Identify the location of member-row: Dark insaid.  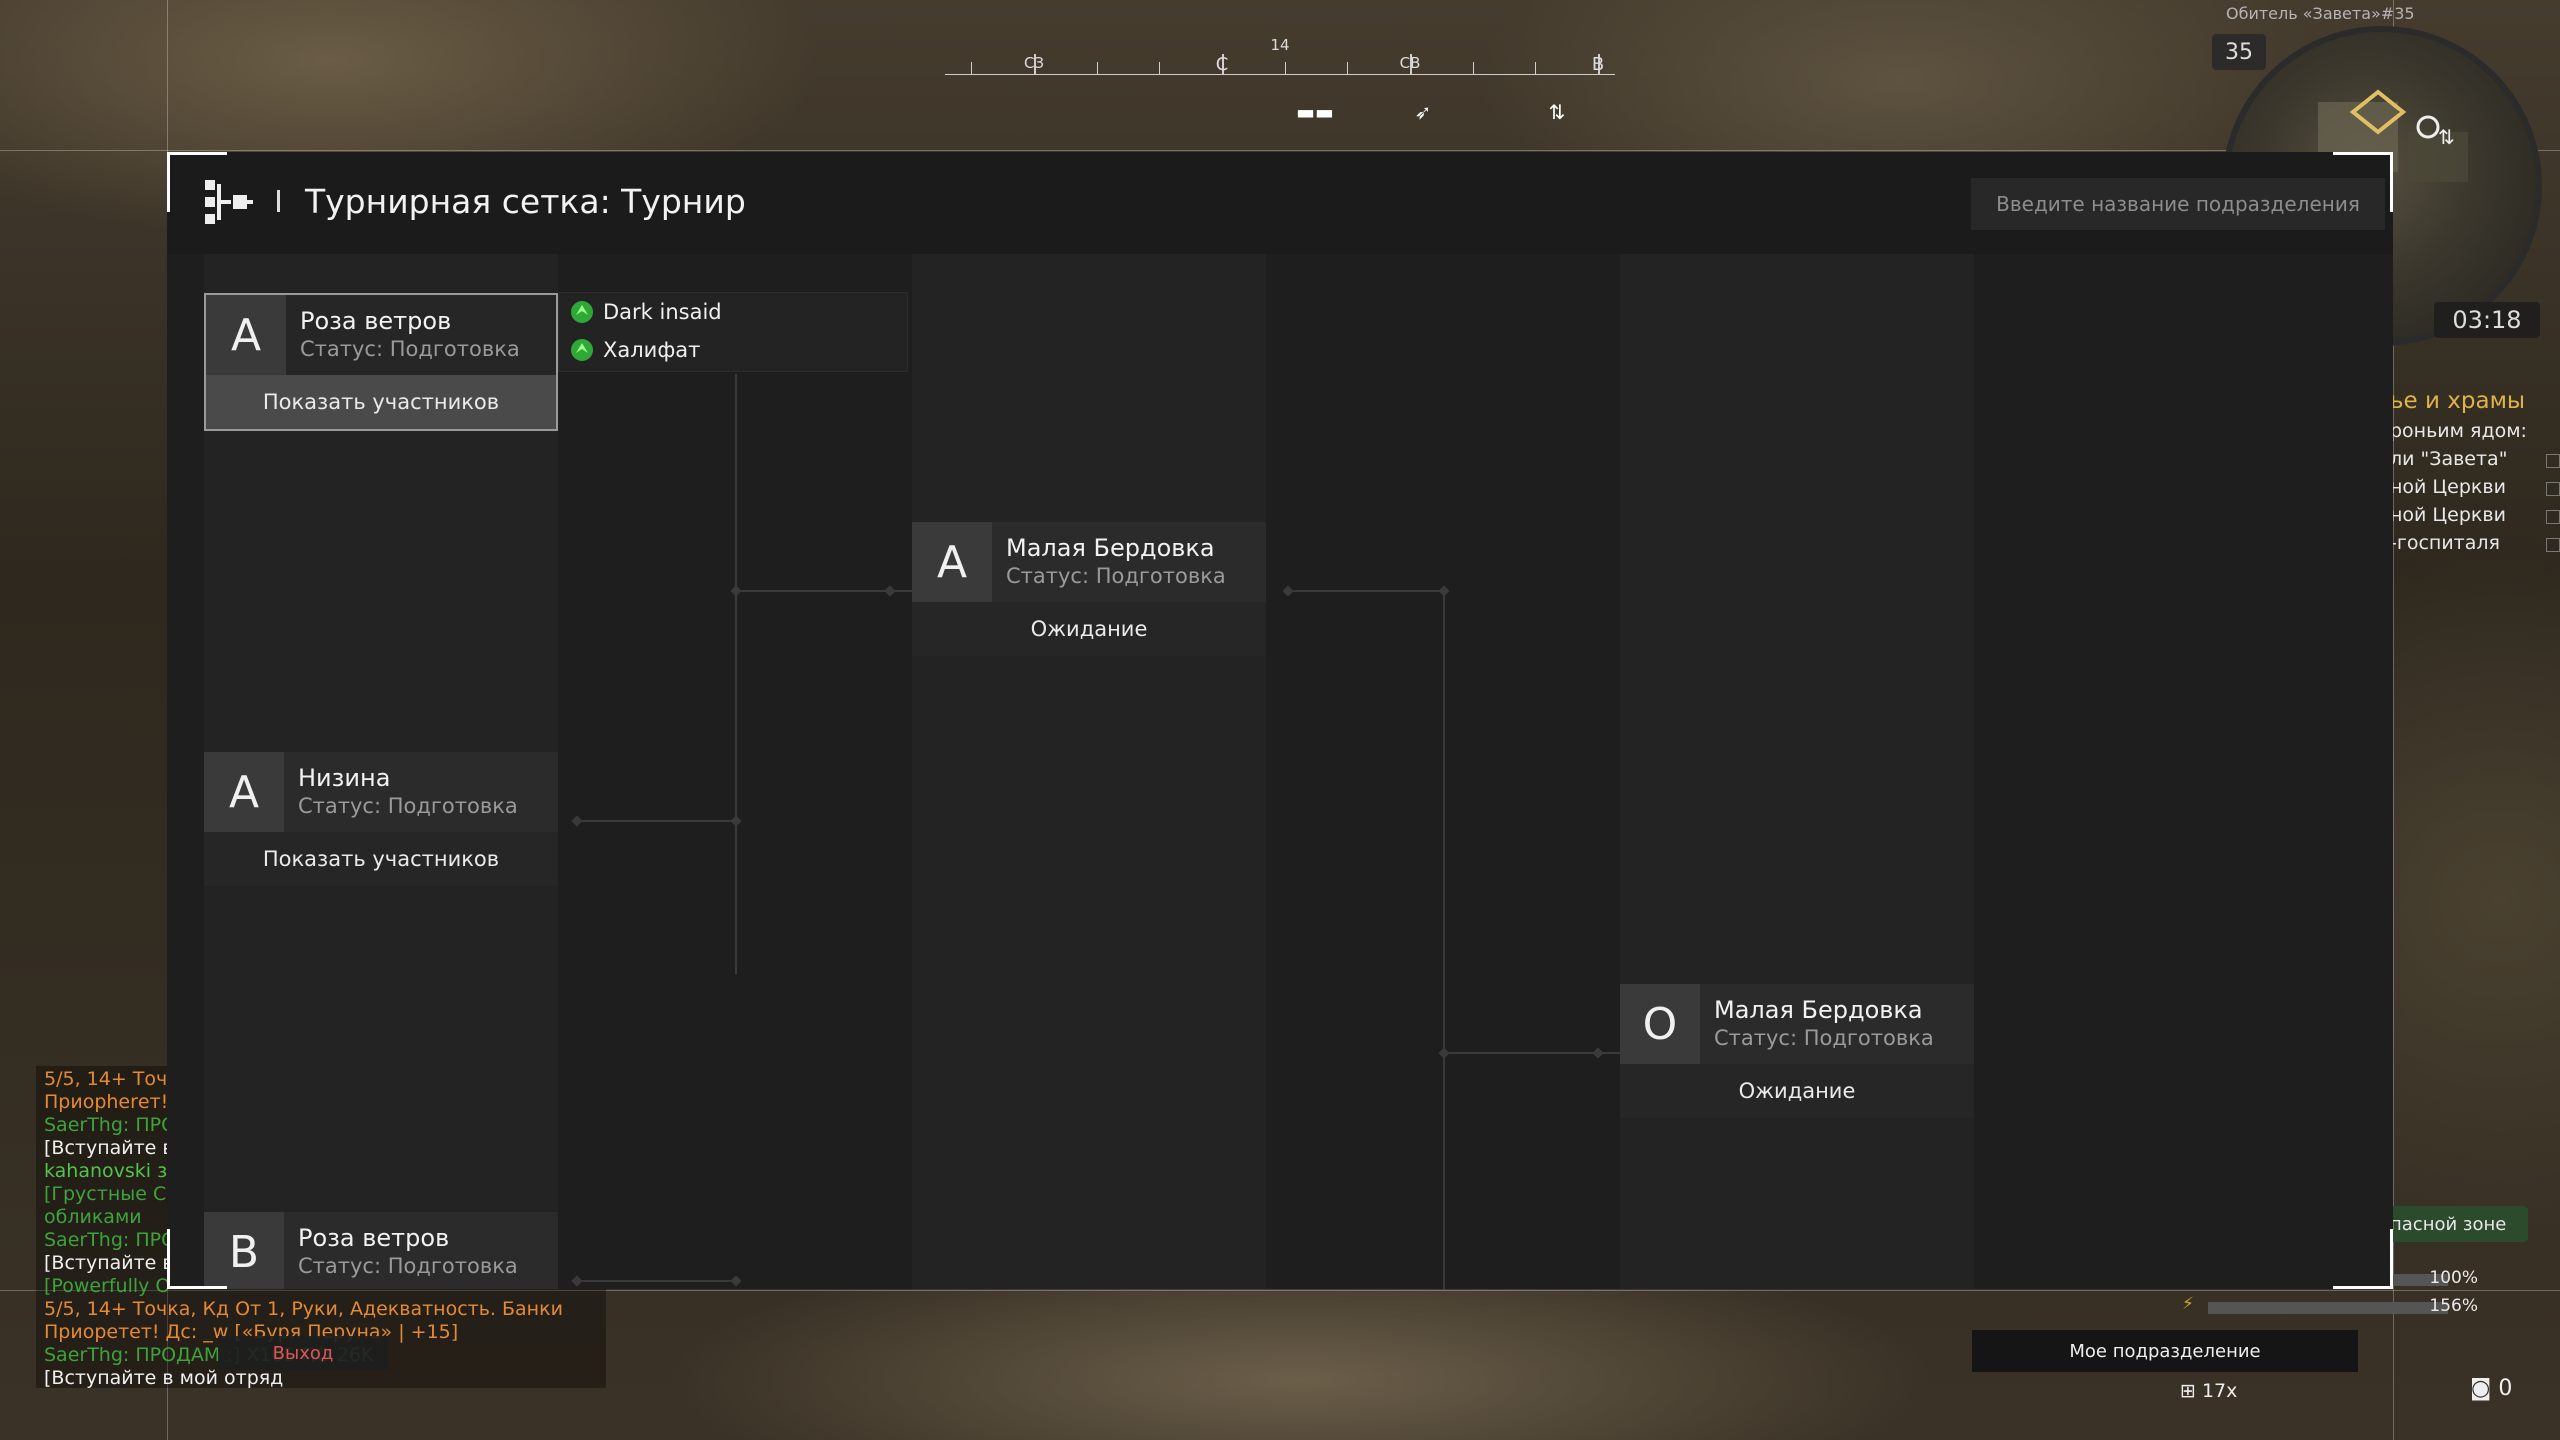
(733, 312).